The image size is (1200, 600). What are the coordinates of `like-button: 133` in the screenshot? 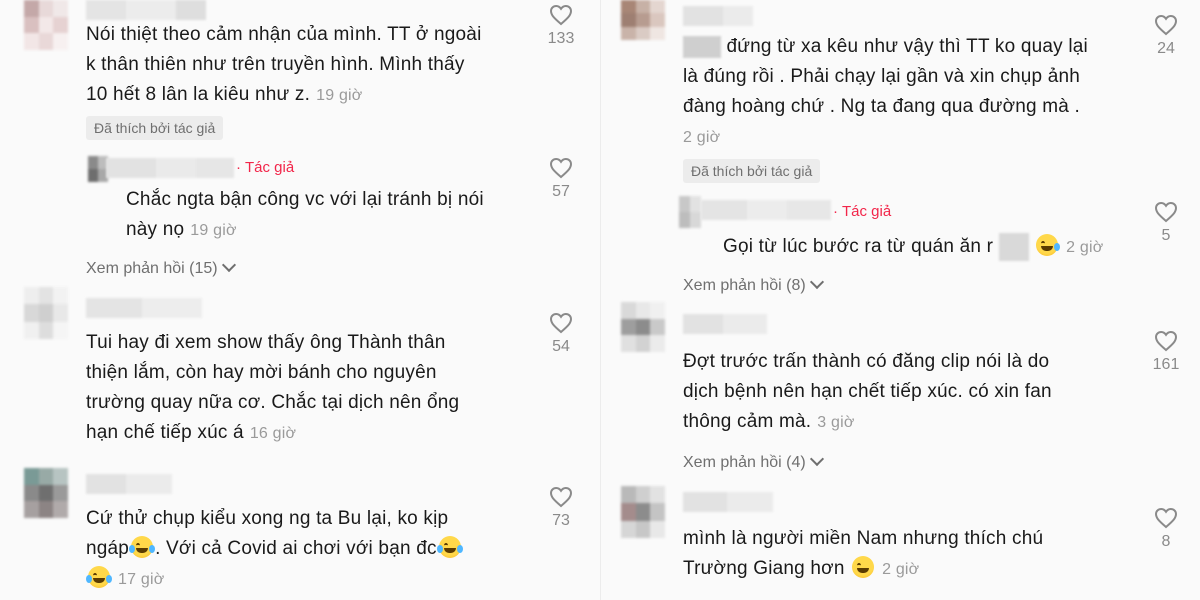 It's located at (561, 26).